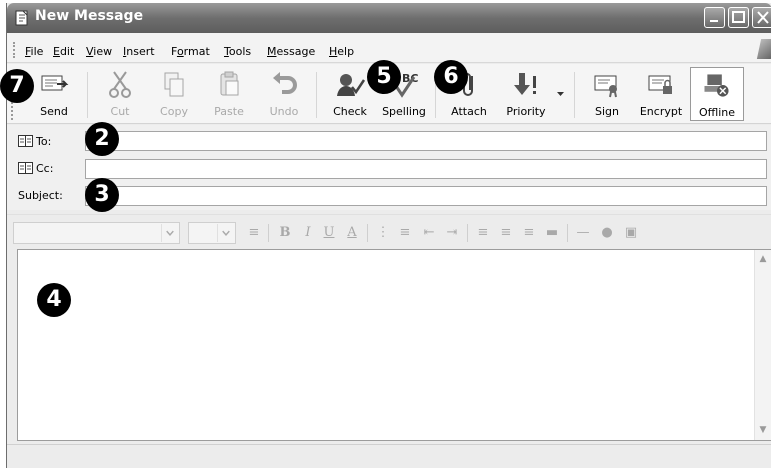 This screenshot has height=468, width=771. What do you see at coordinates (45, 168) in the screenshot?
I see `cc-label: Cc:` at bounding box center [45, 168].